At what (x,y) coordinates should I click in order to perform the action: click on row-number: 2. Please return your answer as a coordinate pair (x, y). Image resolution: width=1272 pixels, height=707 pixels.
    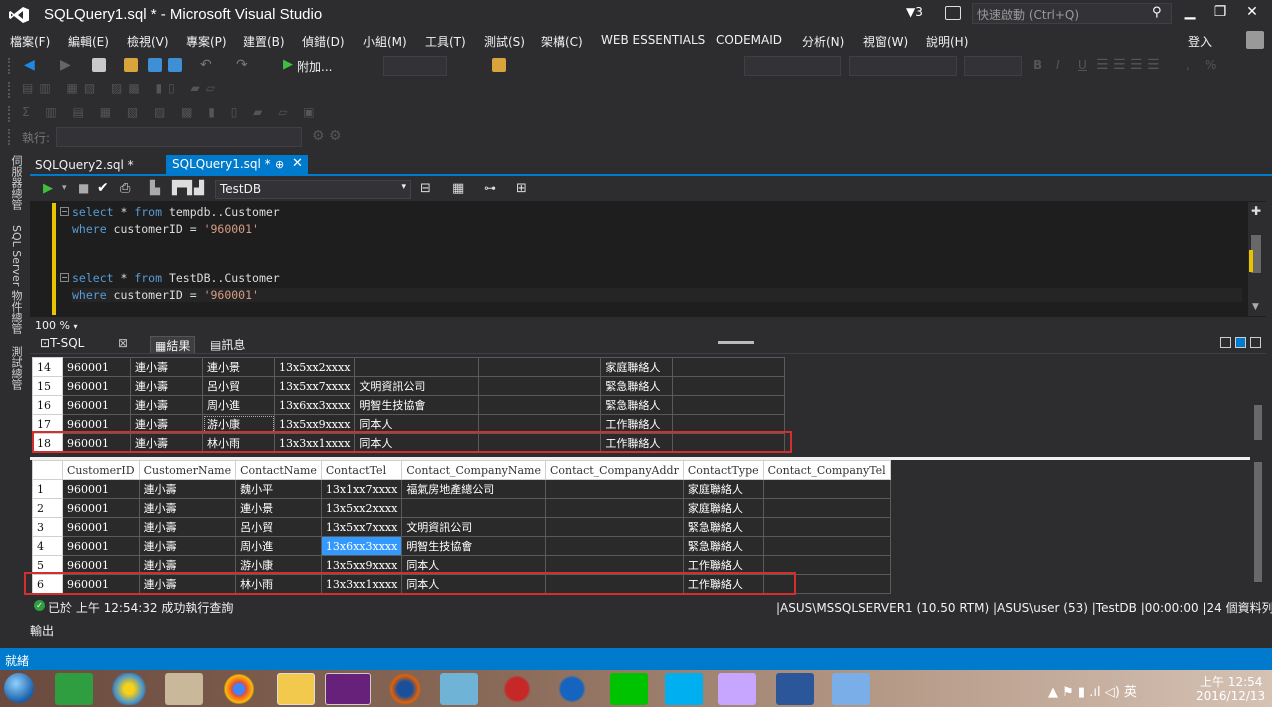
    Looking at the image, I should click on (47, 508).